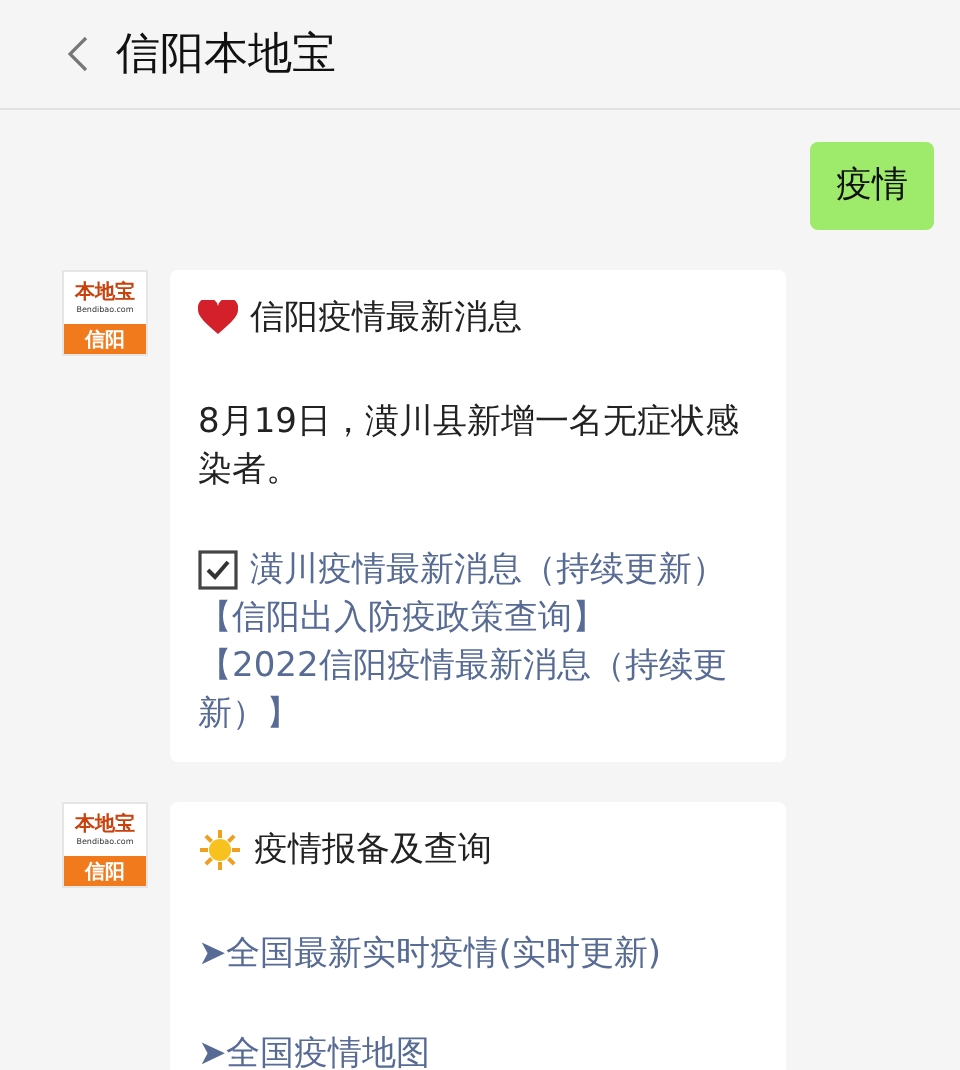 This screenshot has height=1070, width=960. What do you see at coordinates (373, 851) in the screenshot?
I see `message-heading: 疫情报备及查询` at bounding box center [373, 851].